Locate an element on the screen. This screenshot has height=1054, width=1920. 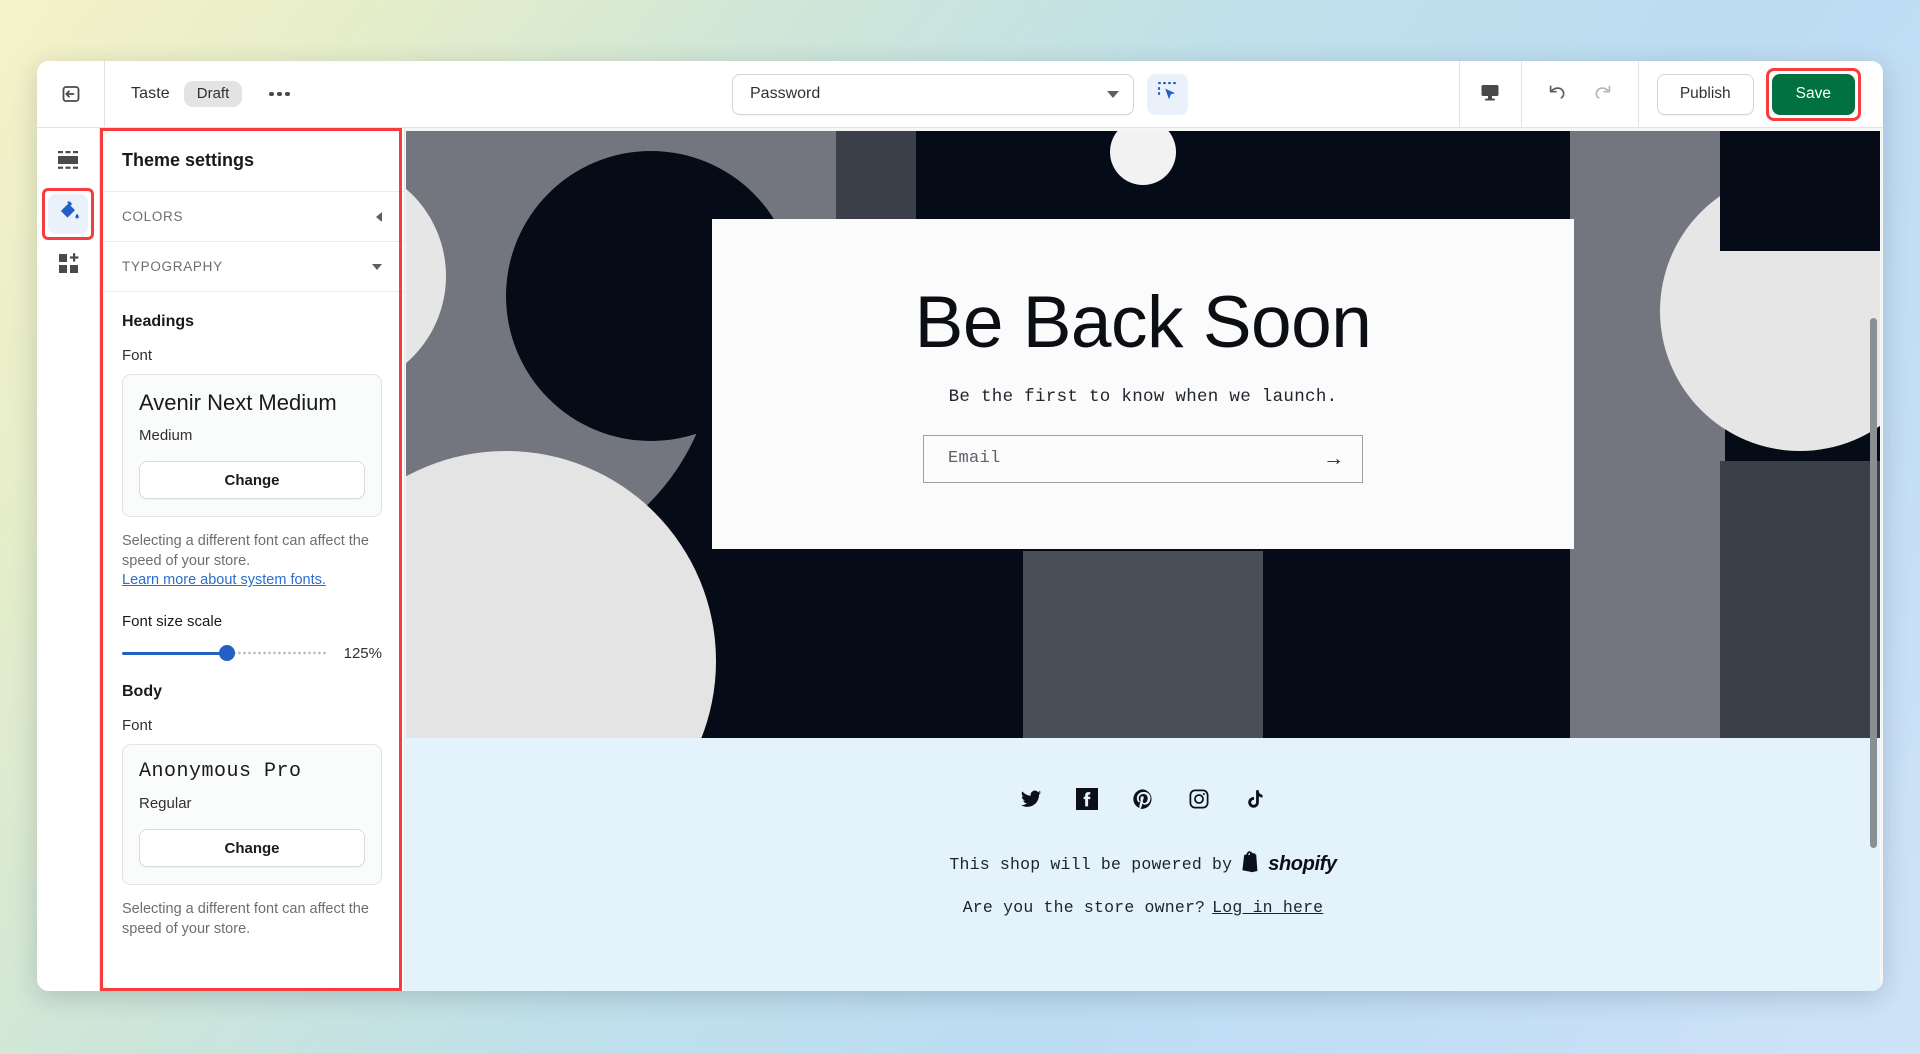
redo-icon is located at coordinates (1603, 94).